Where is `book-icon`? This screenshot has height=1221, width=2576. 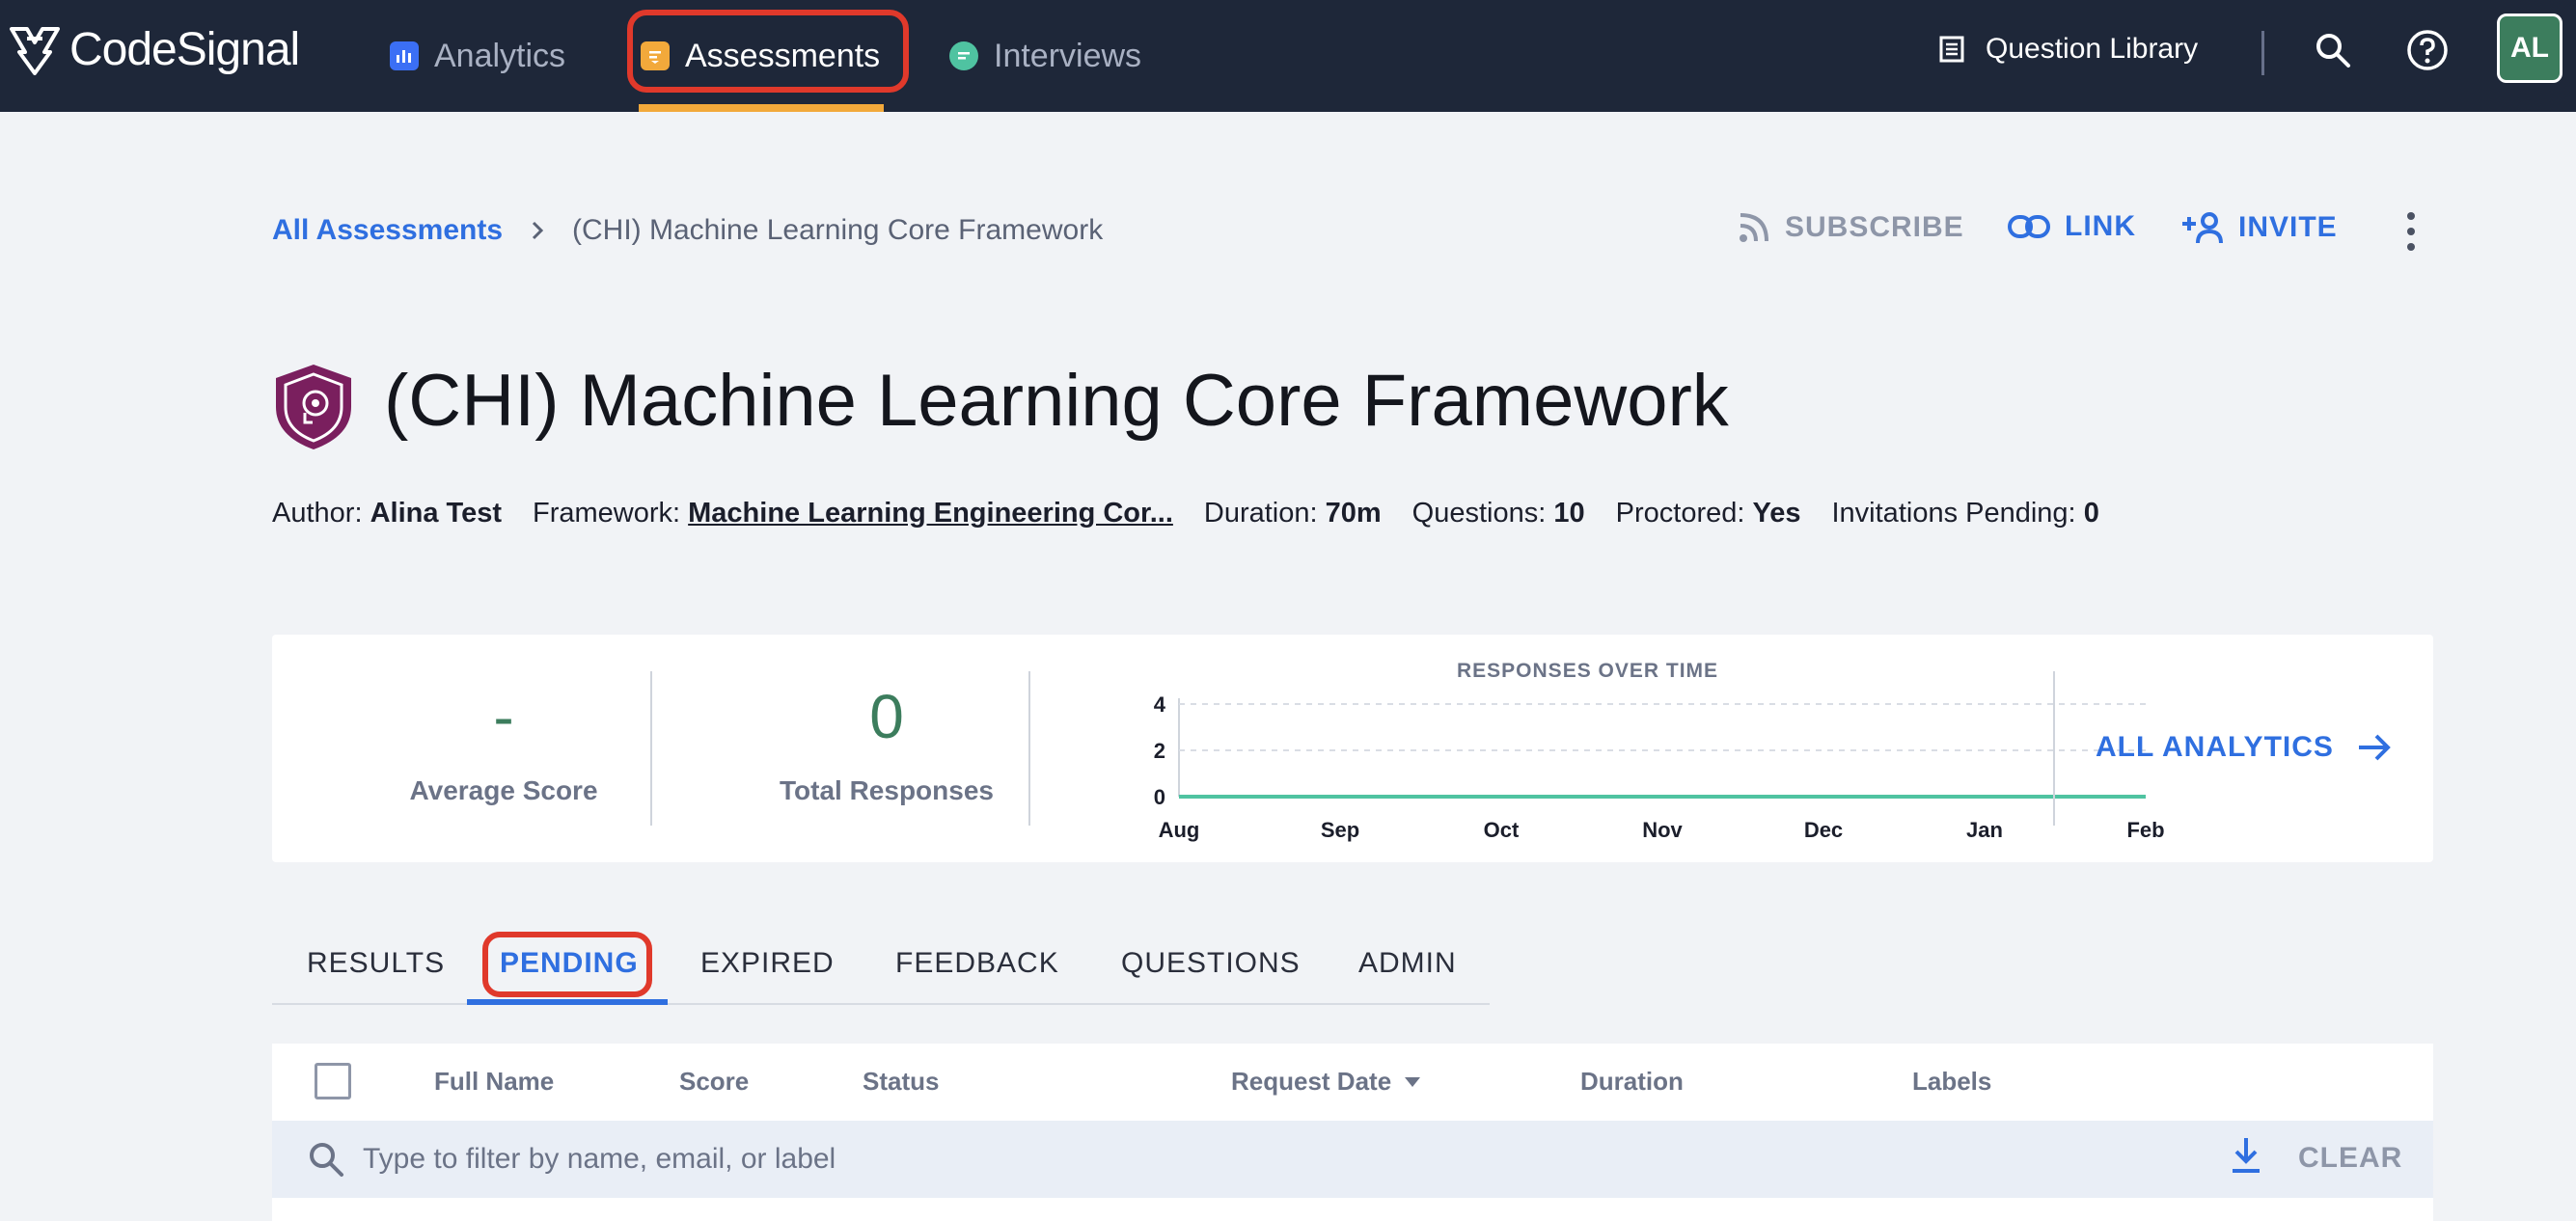
book-icon is located at coordinates (1952, 49).